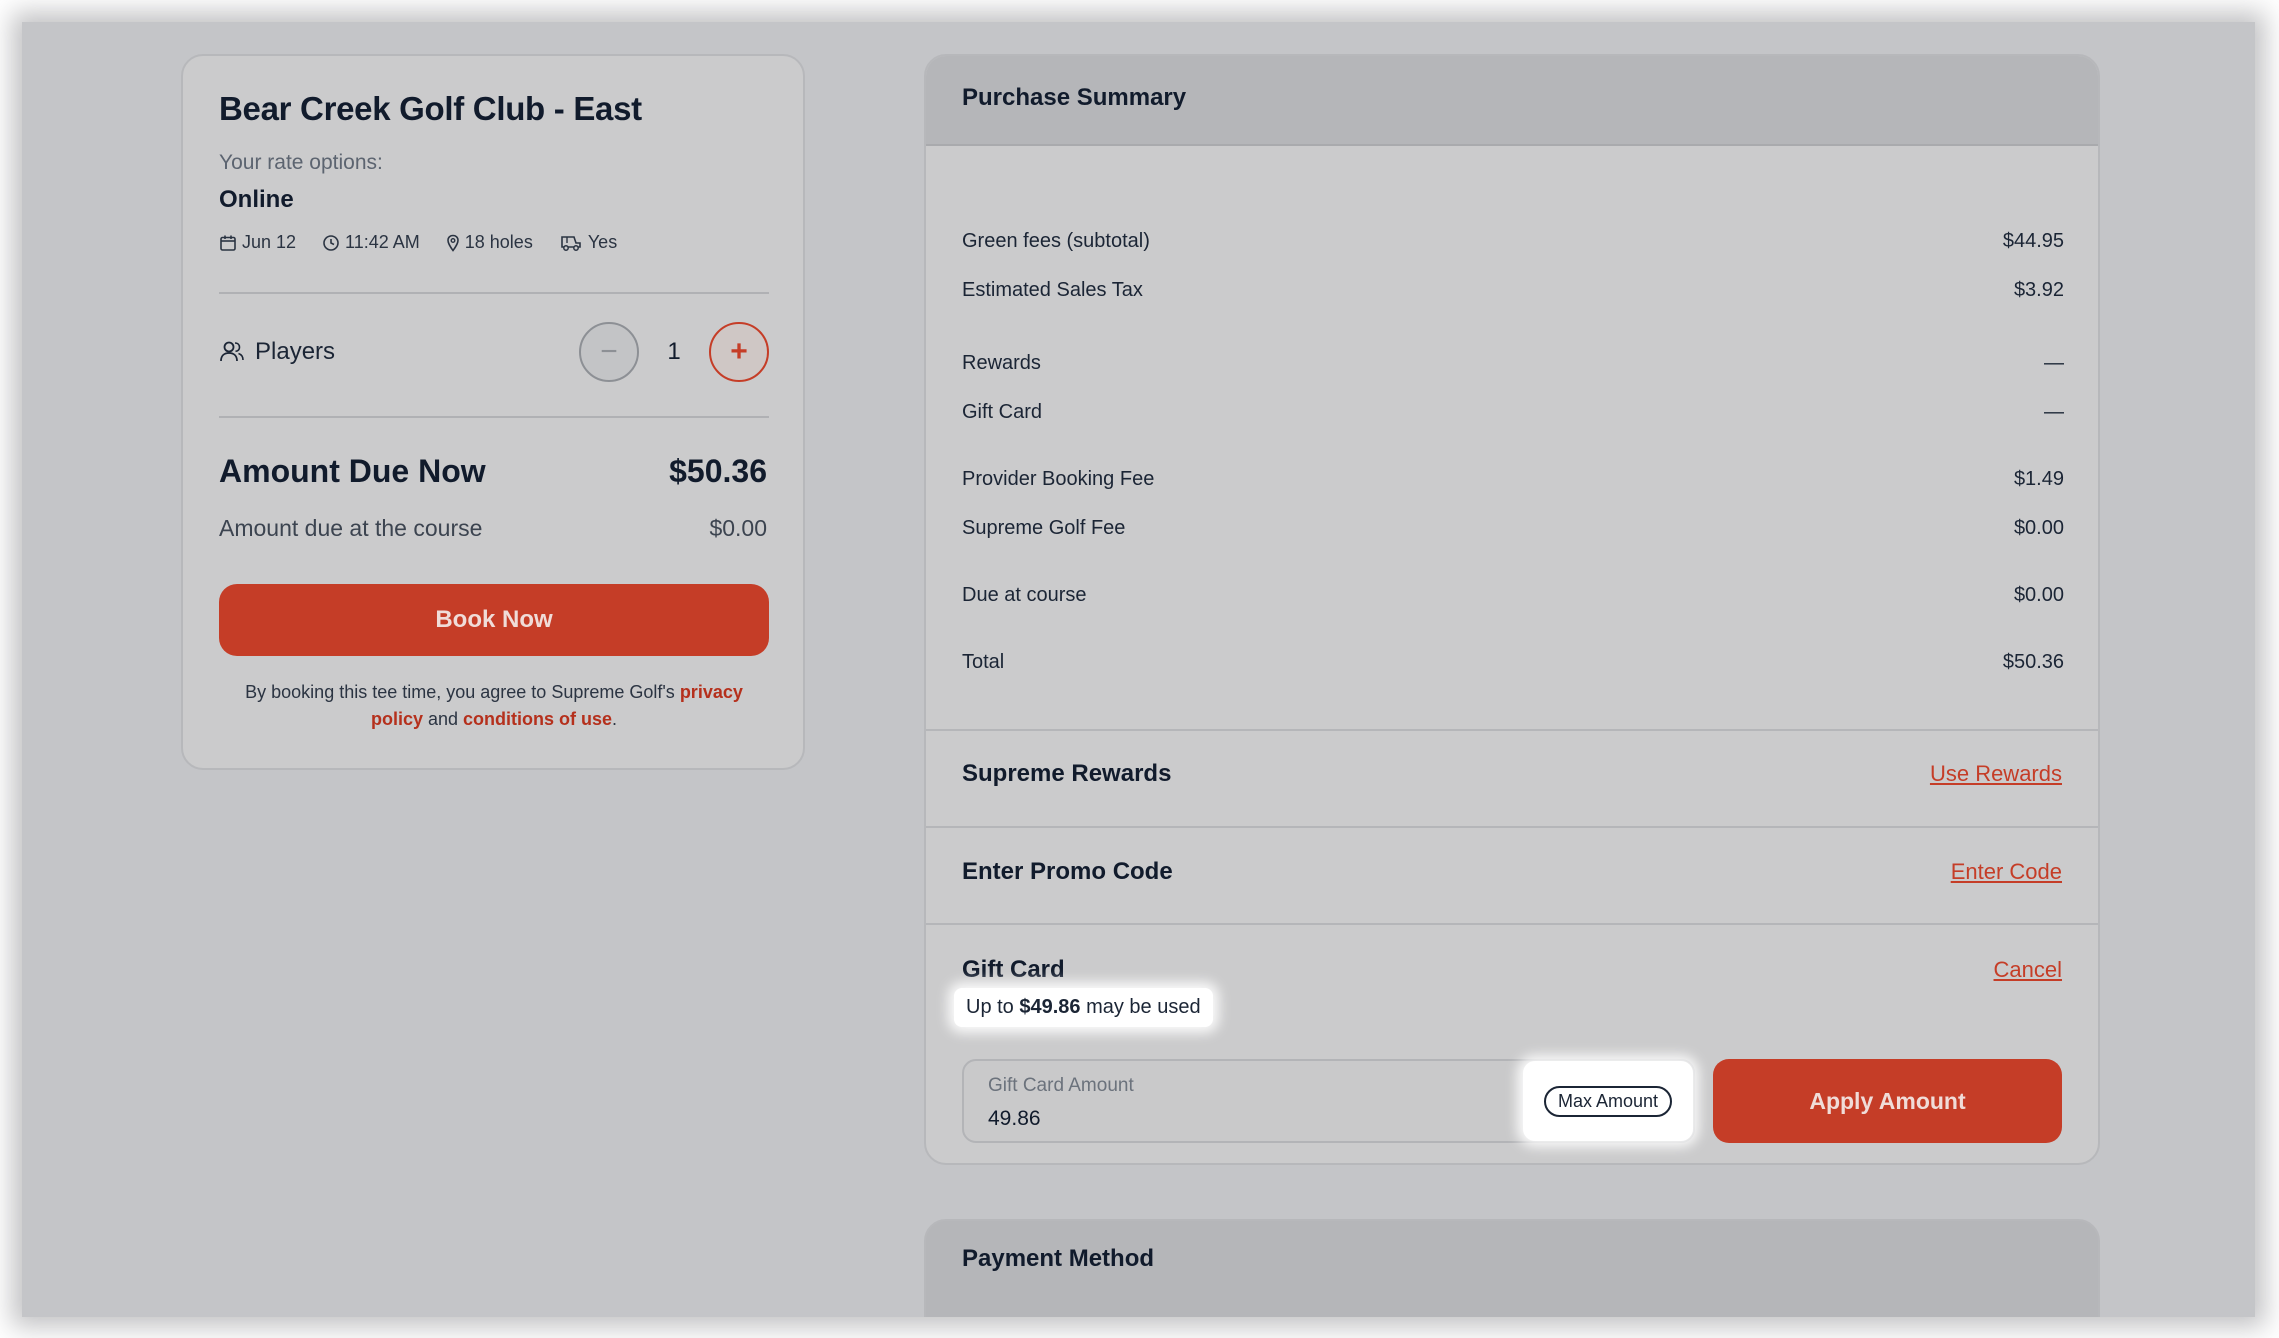 The image size is (2279, 1338). I want to click on cart-detail: Yes, so click(588, 242).